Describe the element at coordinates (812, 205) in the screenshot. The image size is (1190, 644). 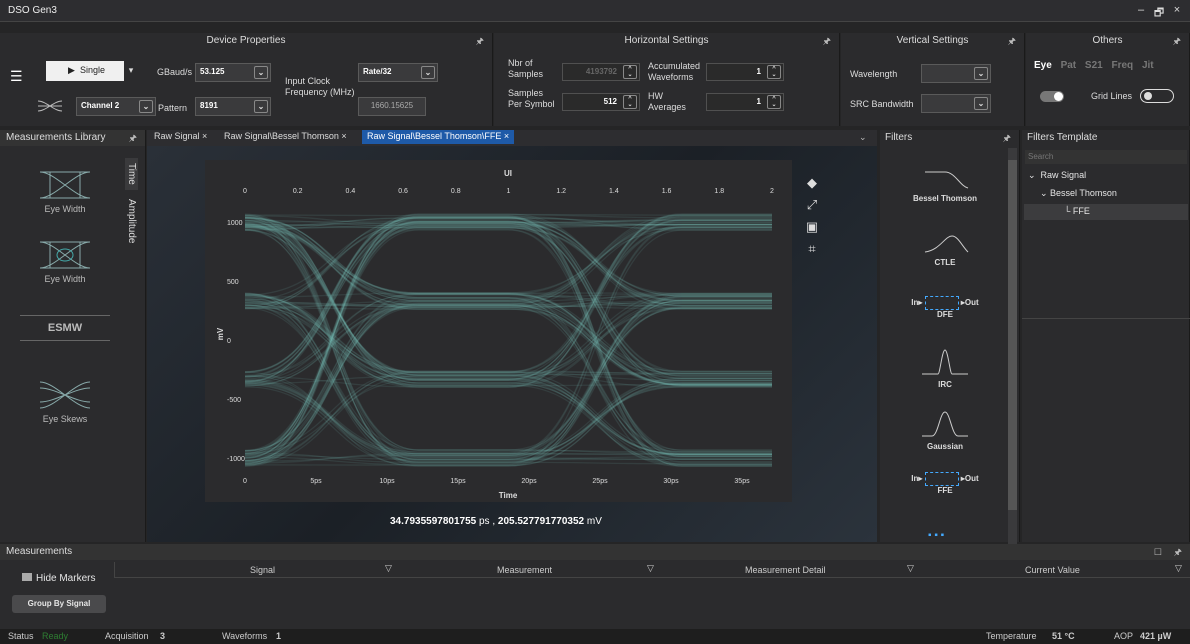
I see `expand-icon: ⤢` at that location.